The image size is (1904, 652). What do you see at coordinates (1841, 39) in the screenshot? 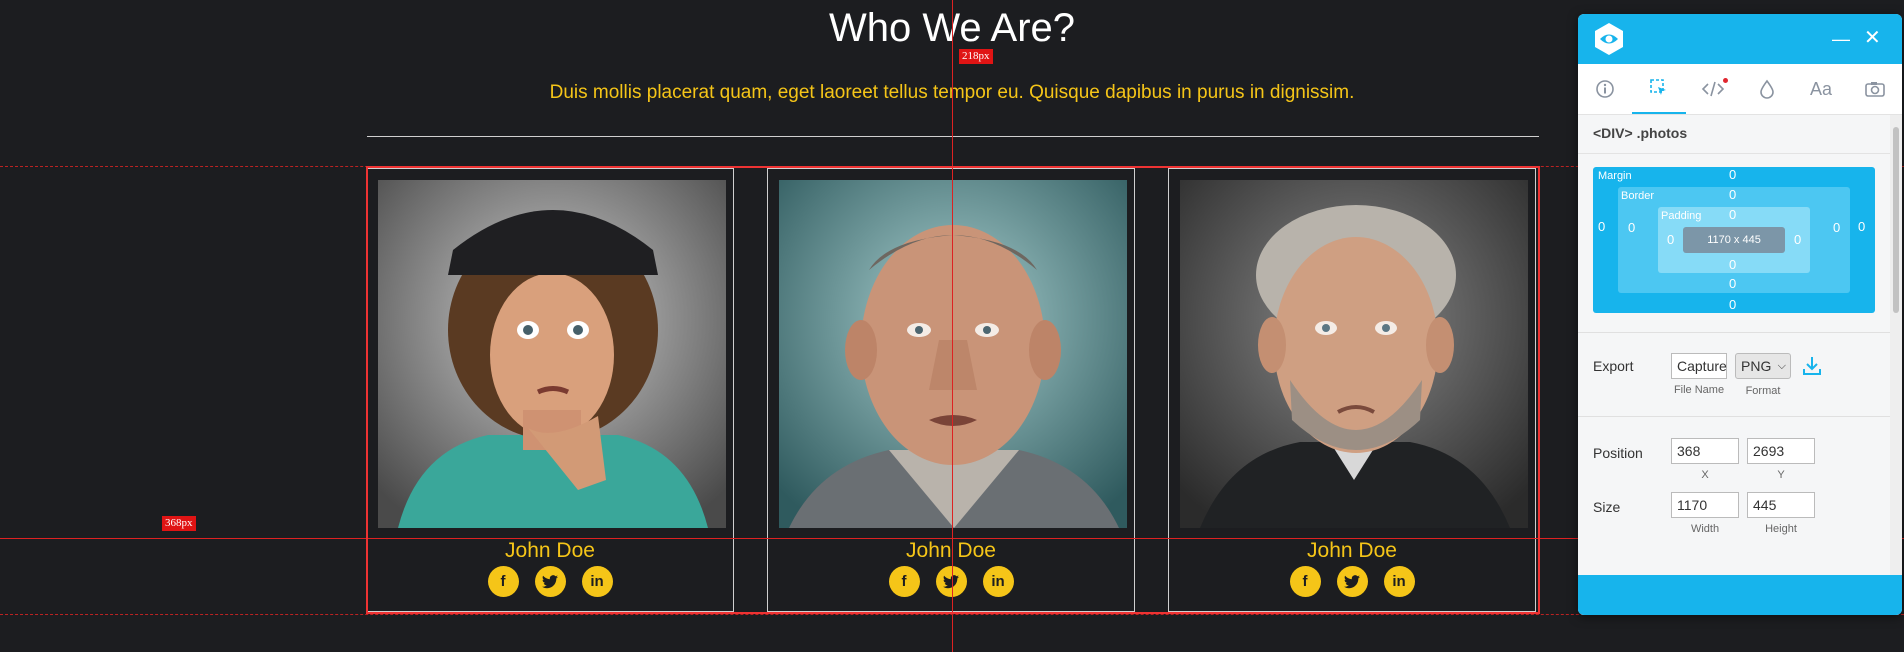
I see `minimize-icon: —` at bounding box center [1841, 39].